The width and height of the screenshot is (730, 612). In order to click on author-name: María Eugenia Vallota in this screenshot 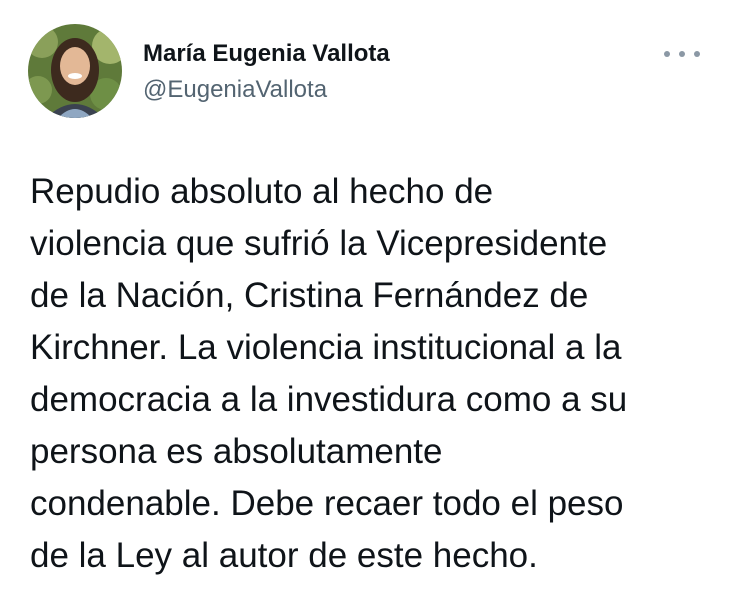, I will do `click(266, 54)`.